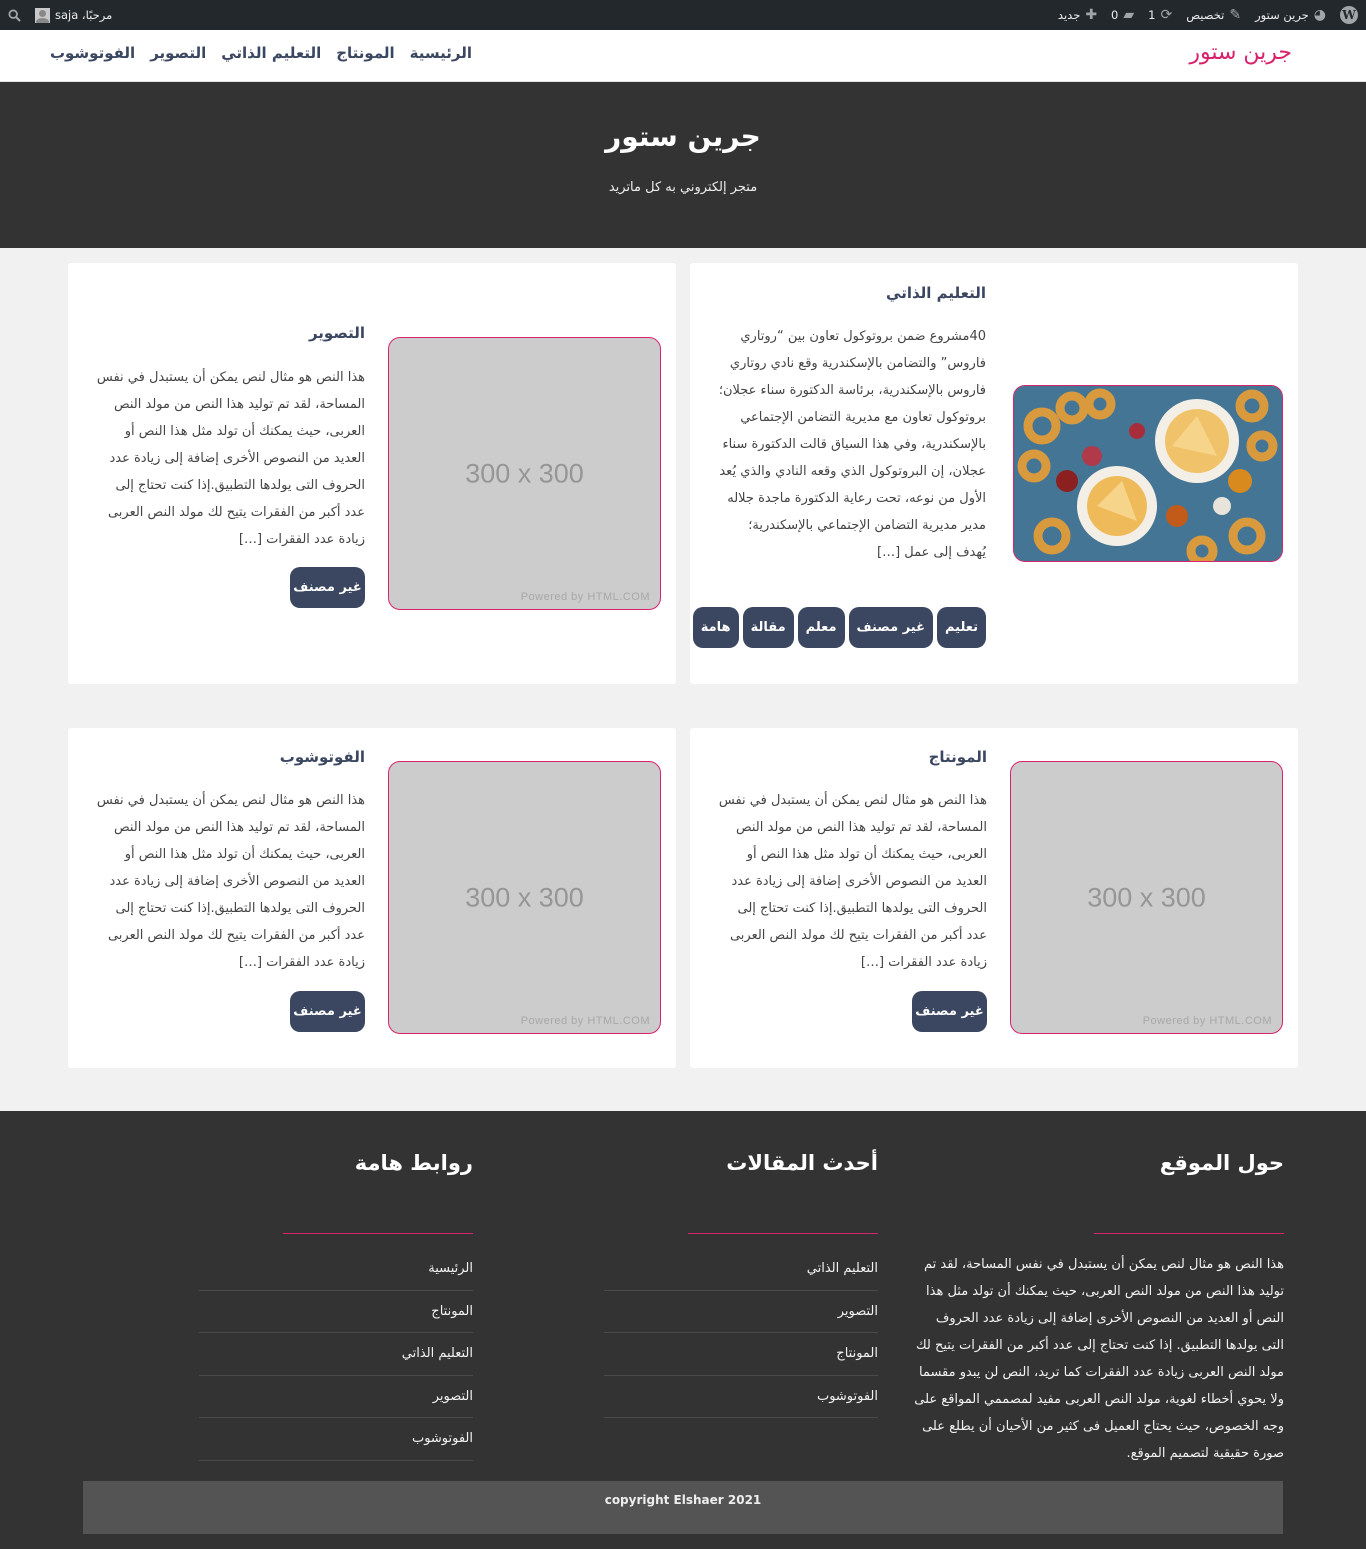  What do you see at coordinates (1069, 15) in the screenshot?
I see `new-label: جديد` at bounding box center [1069, 15].